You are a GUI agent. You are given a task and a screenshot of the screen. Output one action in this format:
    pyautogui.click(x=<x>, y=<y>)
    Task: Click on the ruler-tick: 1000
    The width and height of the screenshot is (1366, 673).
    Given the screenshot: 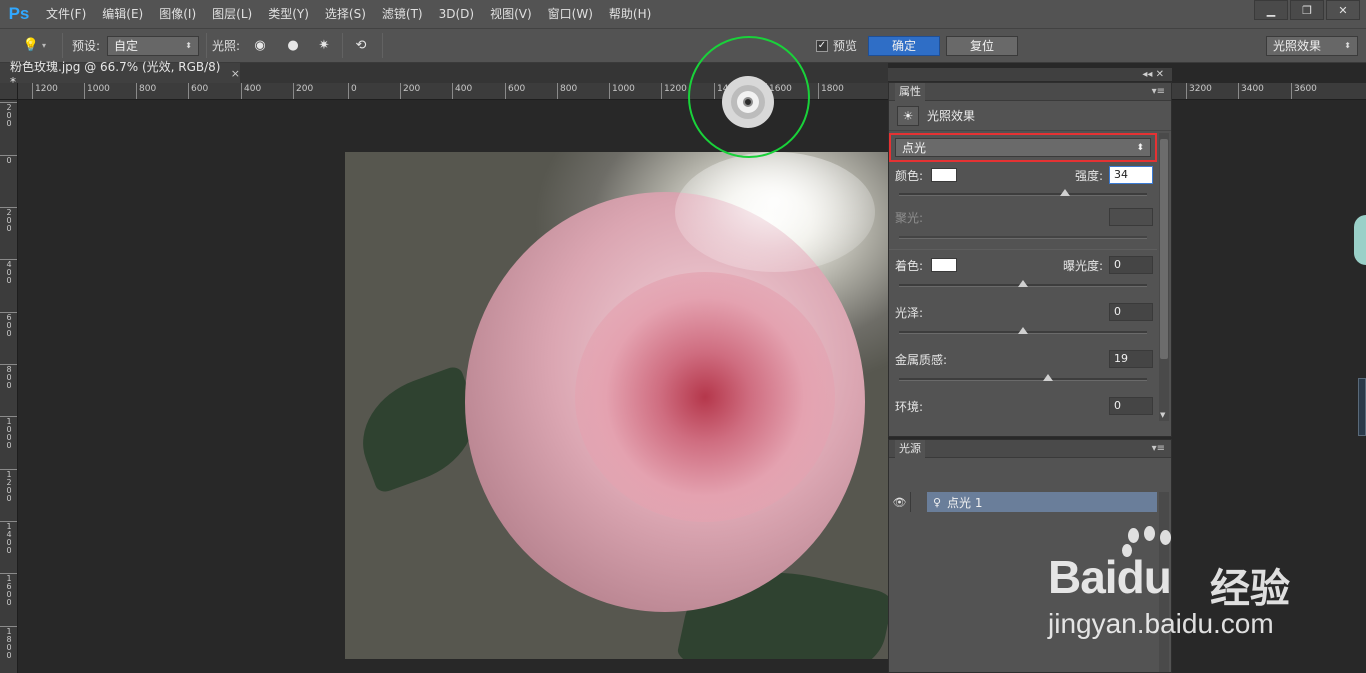 What is the action you would take?
    pyautogui.click(x=622, y=91)
    